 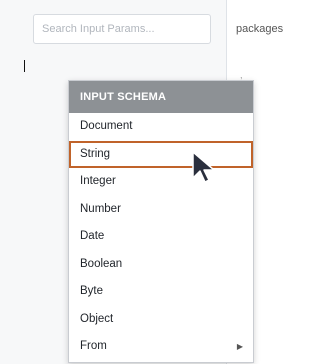 What do you see at coordinates (161, 127) in the screenshot?
I see `menu-item-document: Document` at bounding box center [161, 127].